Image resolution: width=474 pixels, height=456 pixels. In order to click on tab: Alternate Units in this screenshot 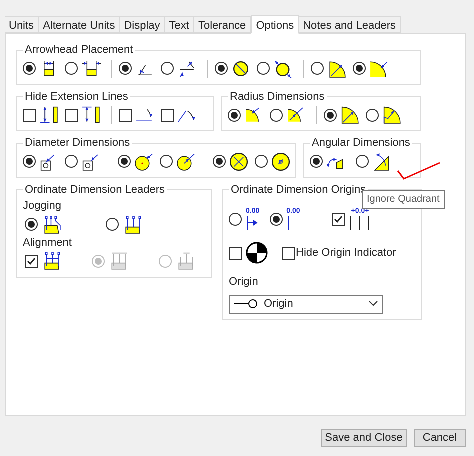, I will do `click(79, 24)`.